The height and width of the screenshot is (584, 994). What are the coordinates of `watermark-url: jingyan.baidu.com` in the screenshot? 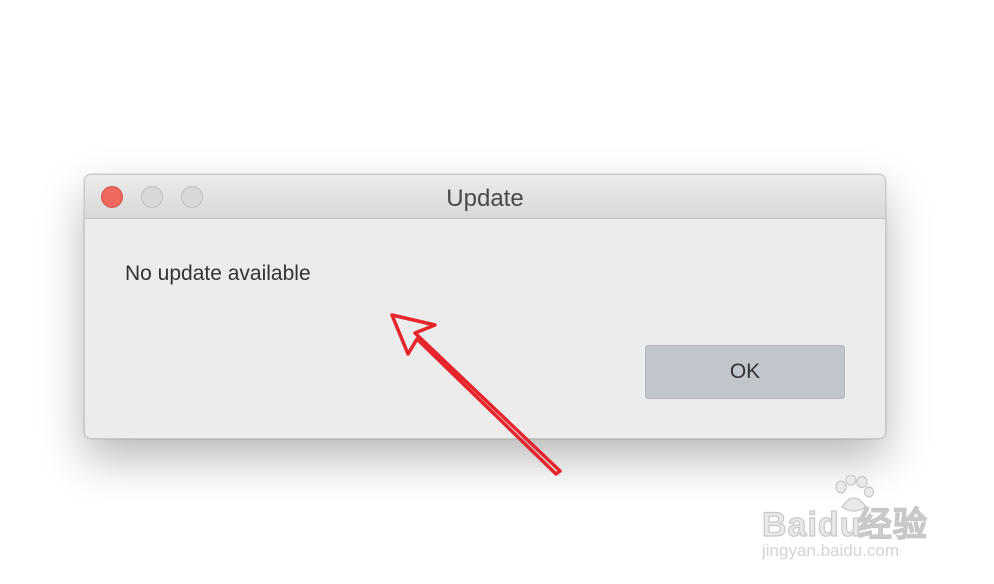 It's located at (831, 550).